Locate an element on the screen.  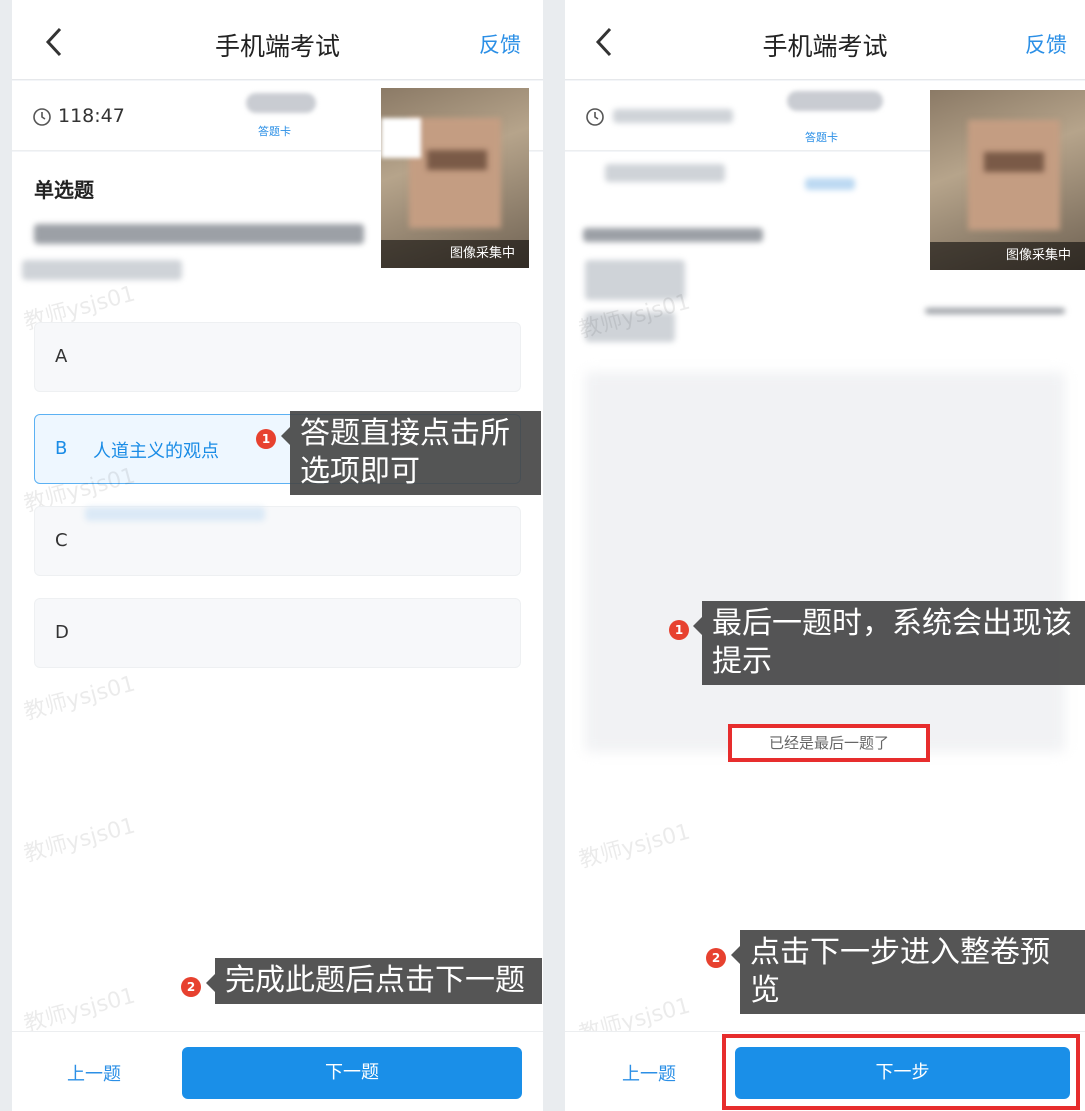
option-a: A is located at coordinates (277, 357).